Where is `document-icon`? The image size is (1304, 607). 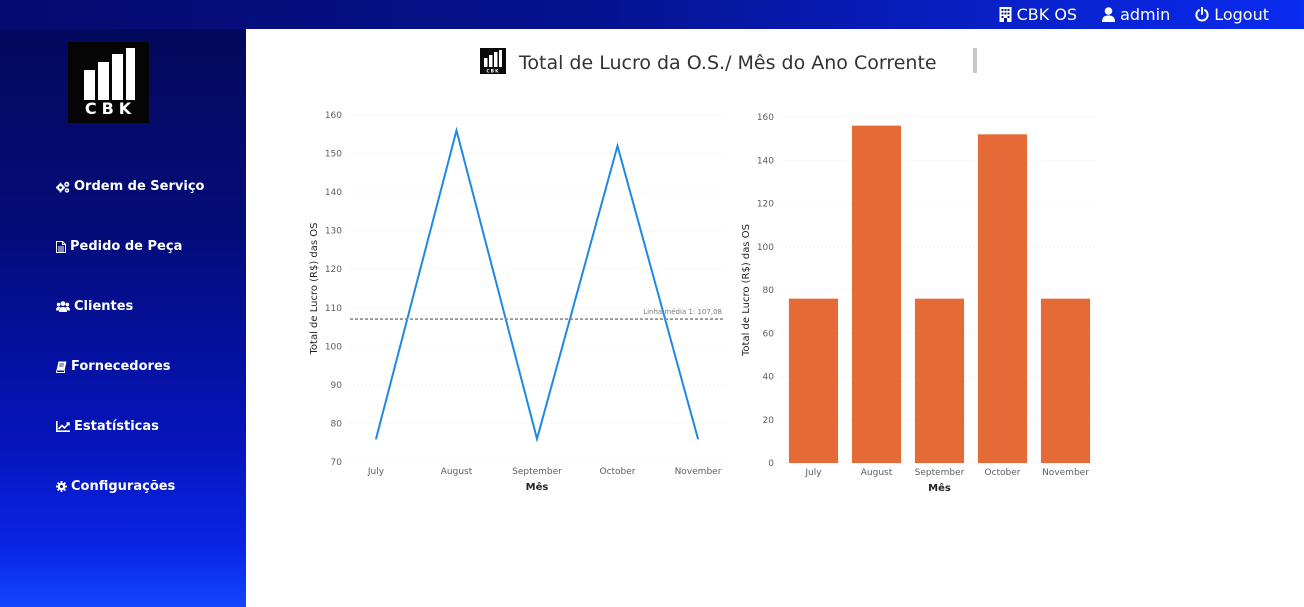 document-icon is located at coordinates (61, 246).